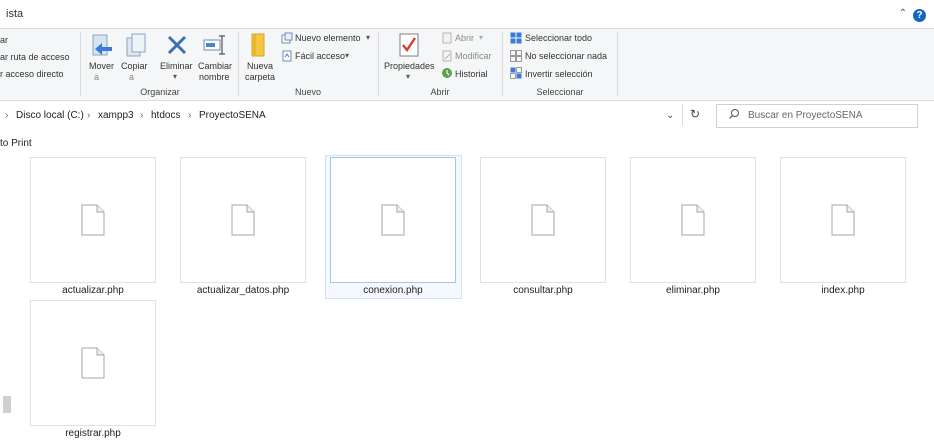 This screenshot has height=444, width=934. I want to click on new-item-button: Nuevo elemento, so click(328, 38).